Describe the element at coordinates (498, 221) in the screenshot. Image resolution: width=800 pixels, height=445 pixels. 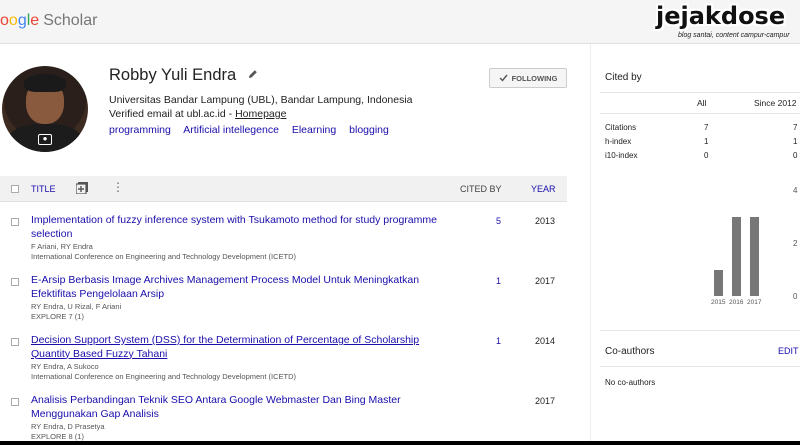
I see `cited-count: 5` at that location.